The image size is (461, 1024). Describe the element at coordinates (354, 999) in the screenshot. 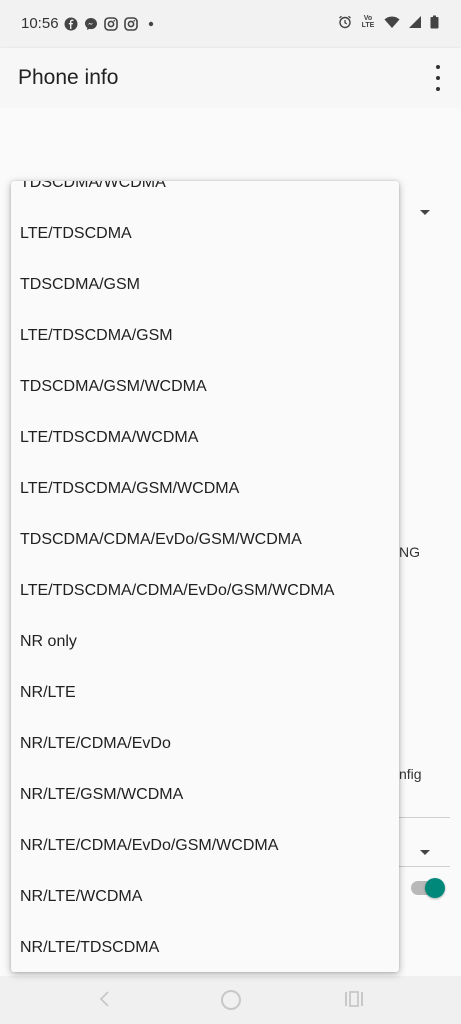

I see `recents-icon` at that location.